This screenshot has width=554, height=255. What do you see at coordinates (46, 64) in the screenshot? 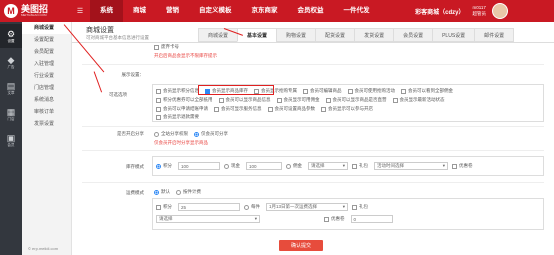
I see `subnav-item: 入驻管理` at bounding box center [46, 64].